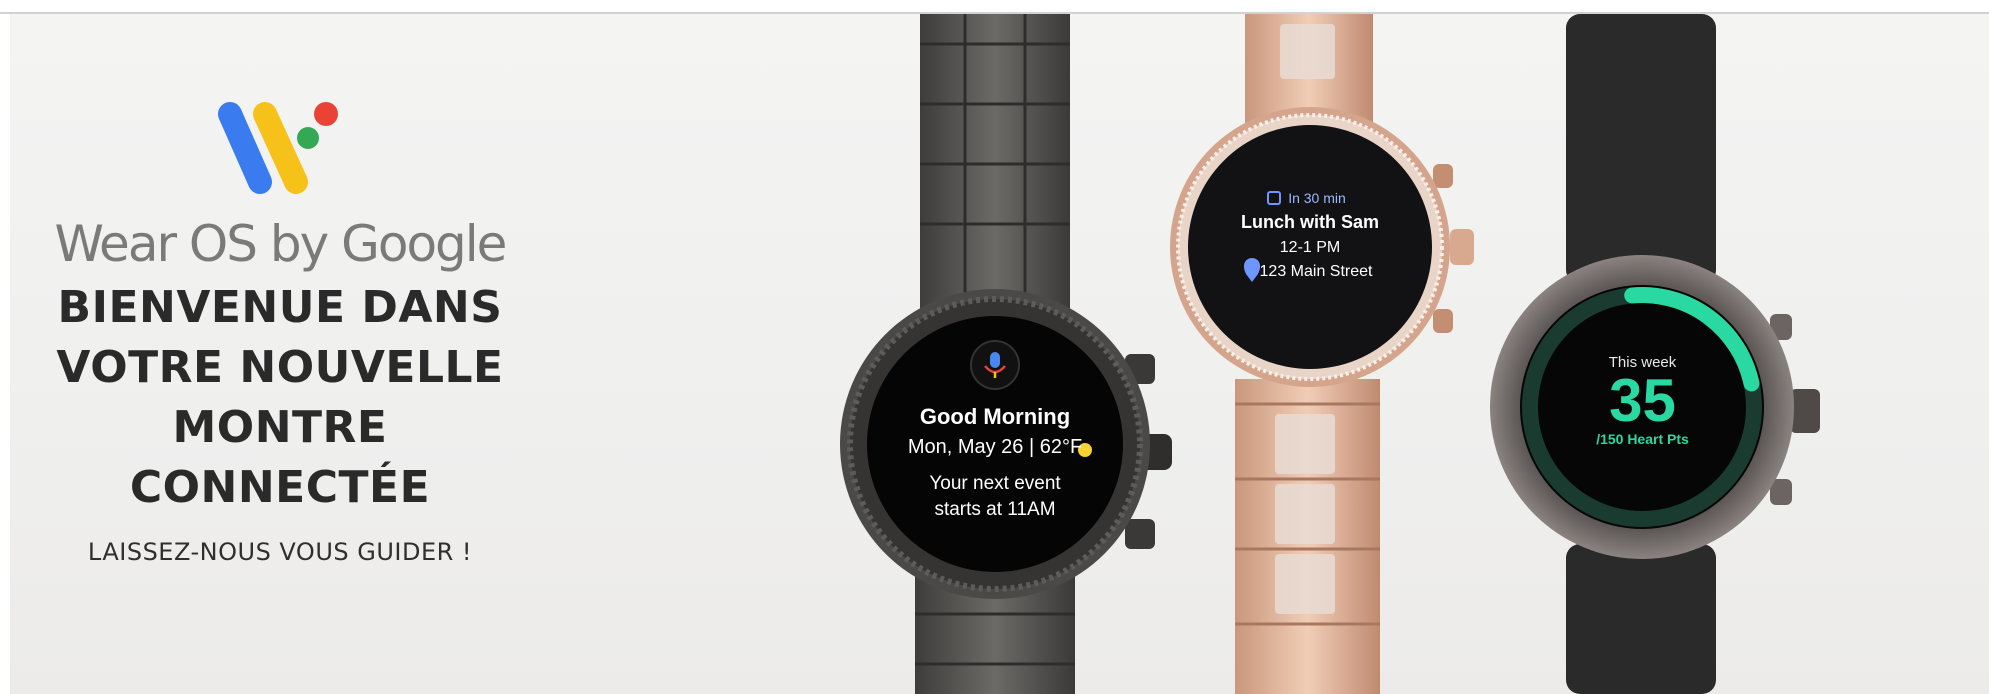  Describe the element at coordinates (994, 7) in the screenshot. I see `top-border` at that location.